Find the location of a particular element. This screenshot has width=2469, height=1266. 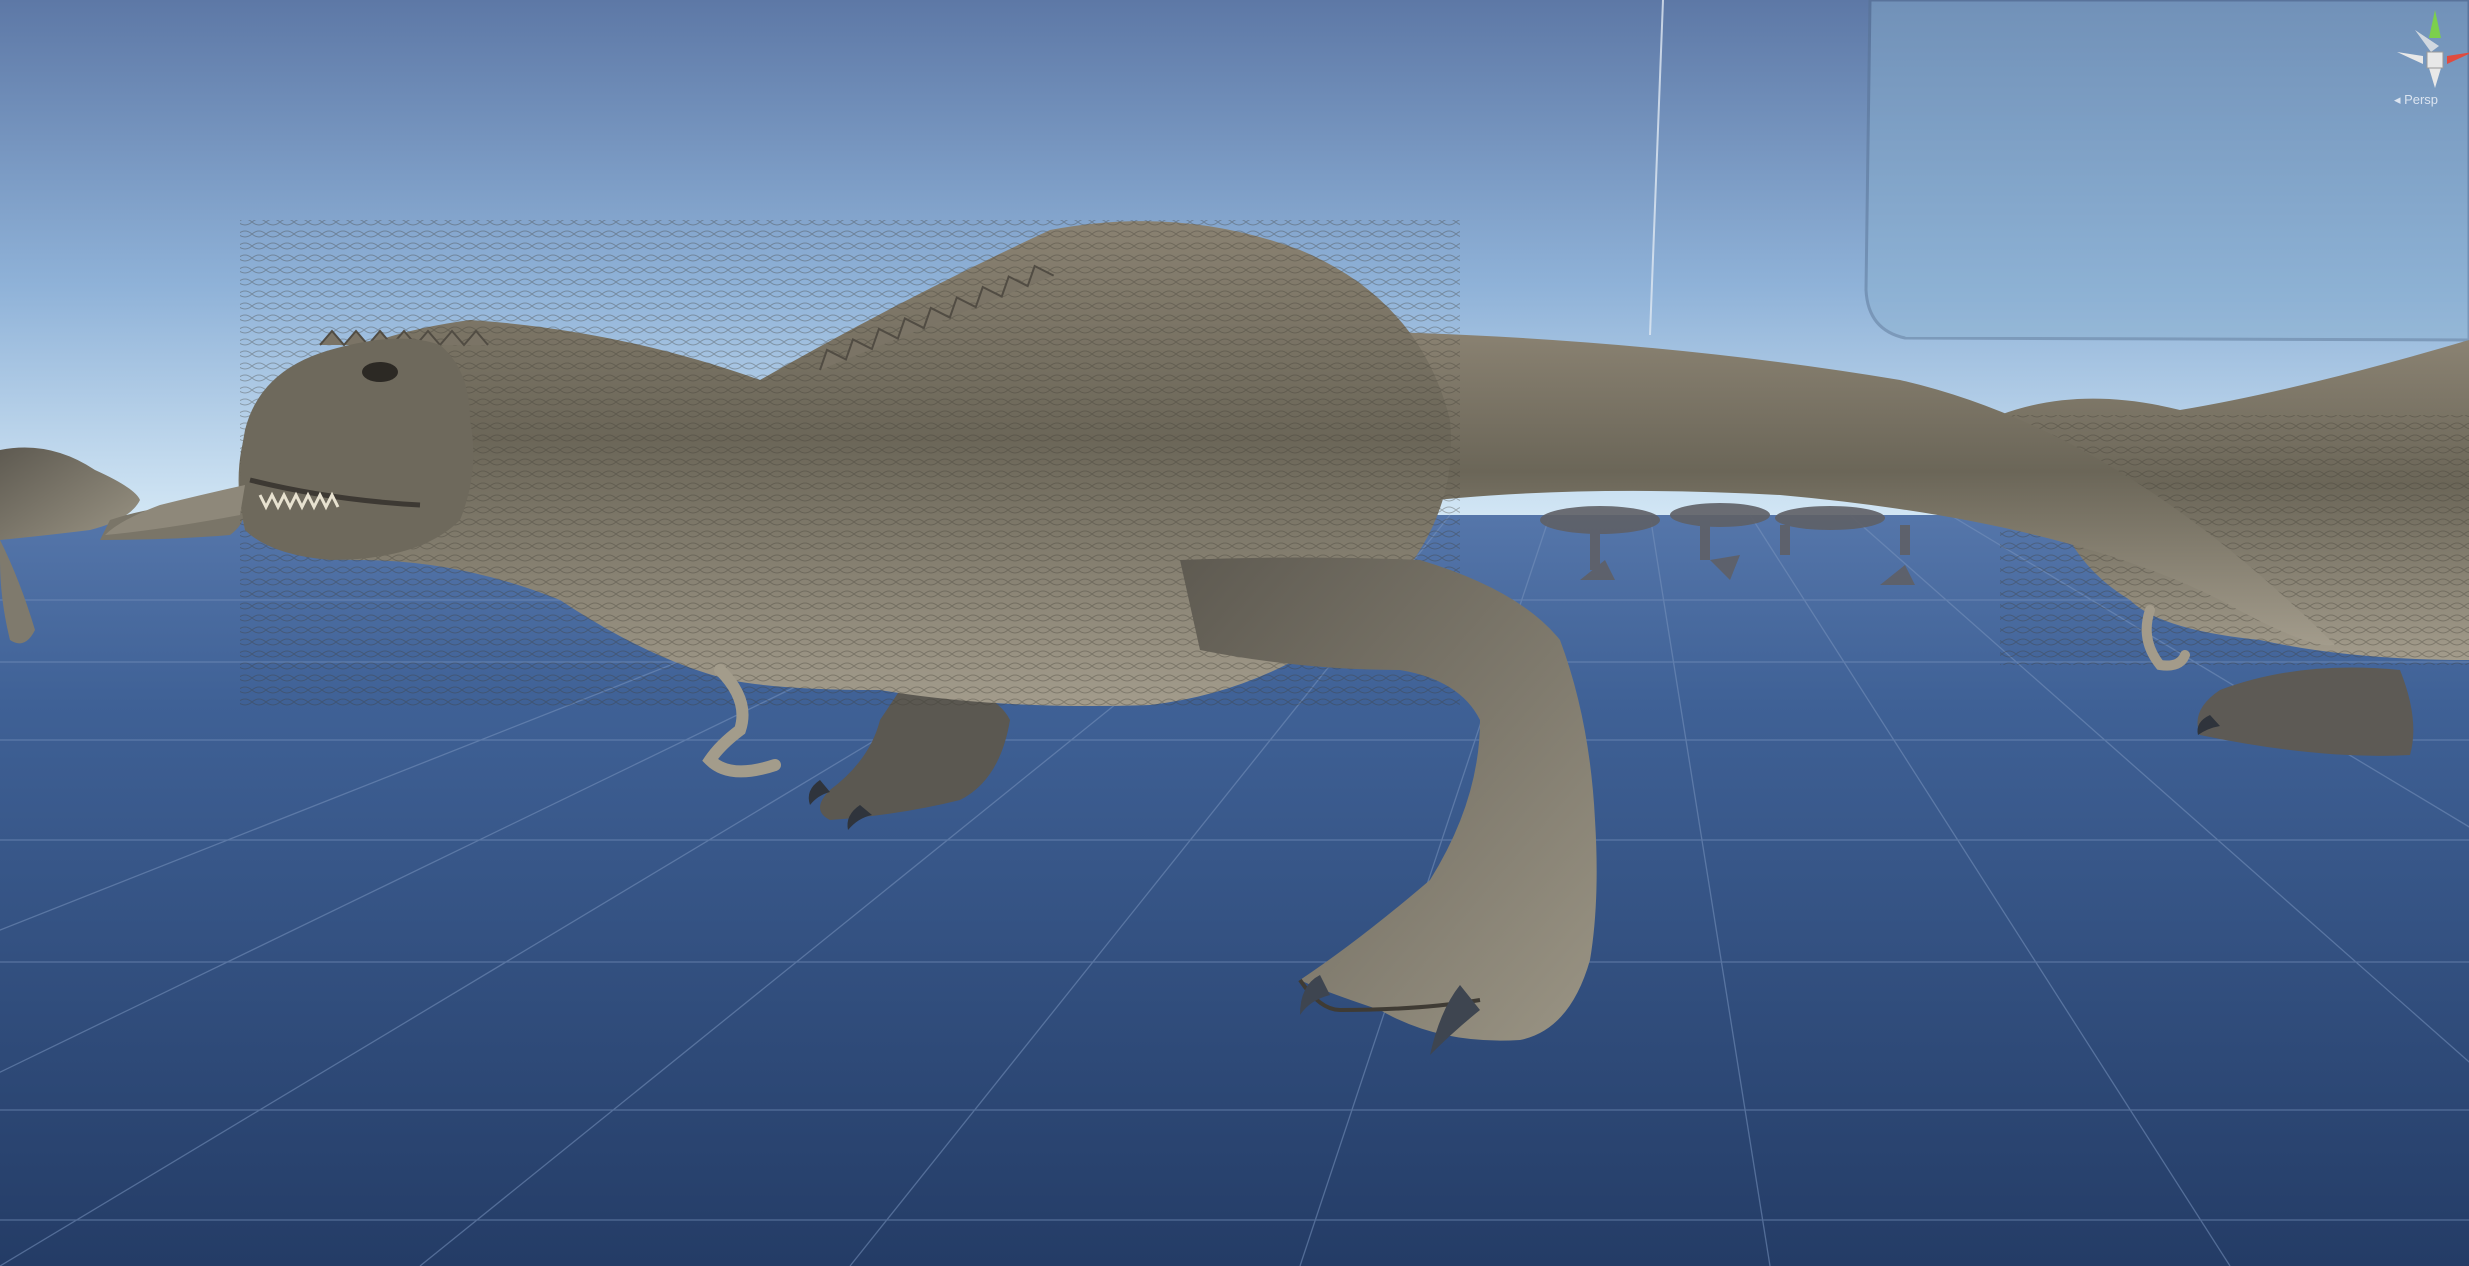

view-mode-label: ◂ Persp is located at coordinates (2416, 100).